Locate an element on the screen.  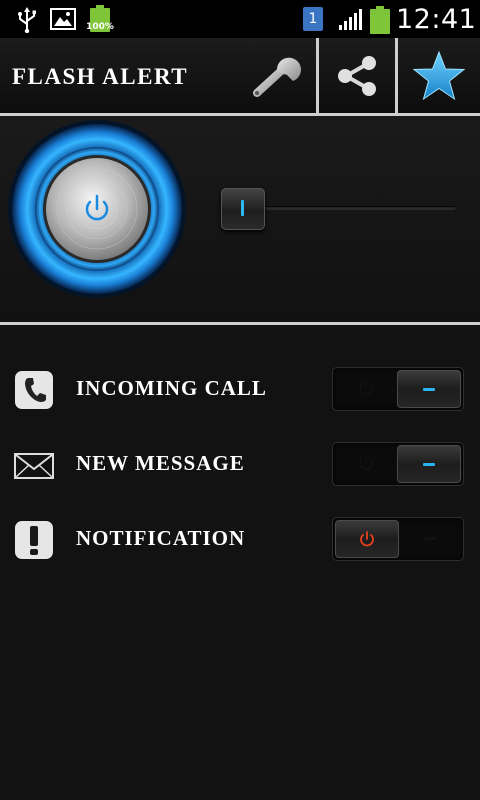
app-title: FLASH ALERT is located at coordinates (100, 76).